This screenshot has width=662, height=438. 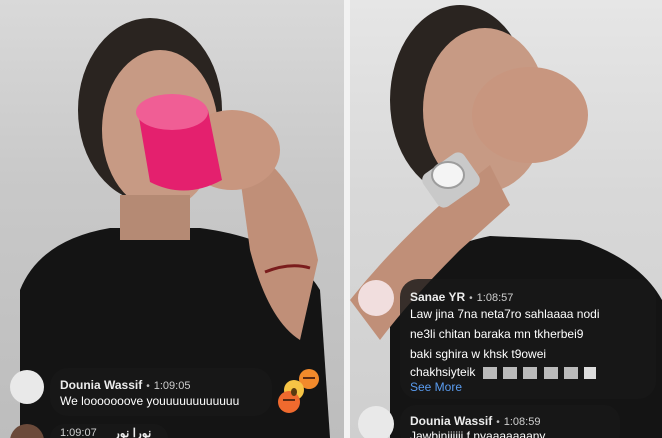 I want to click on comment-timestamp: 1:09:05, so click(x=172, y=386).